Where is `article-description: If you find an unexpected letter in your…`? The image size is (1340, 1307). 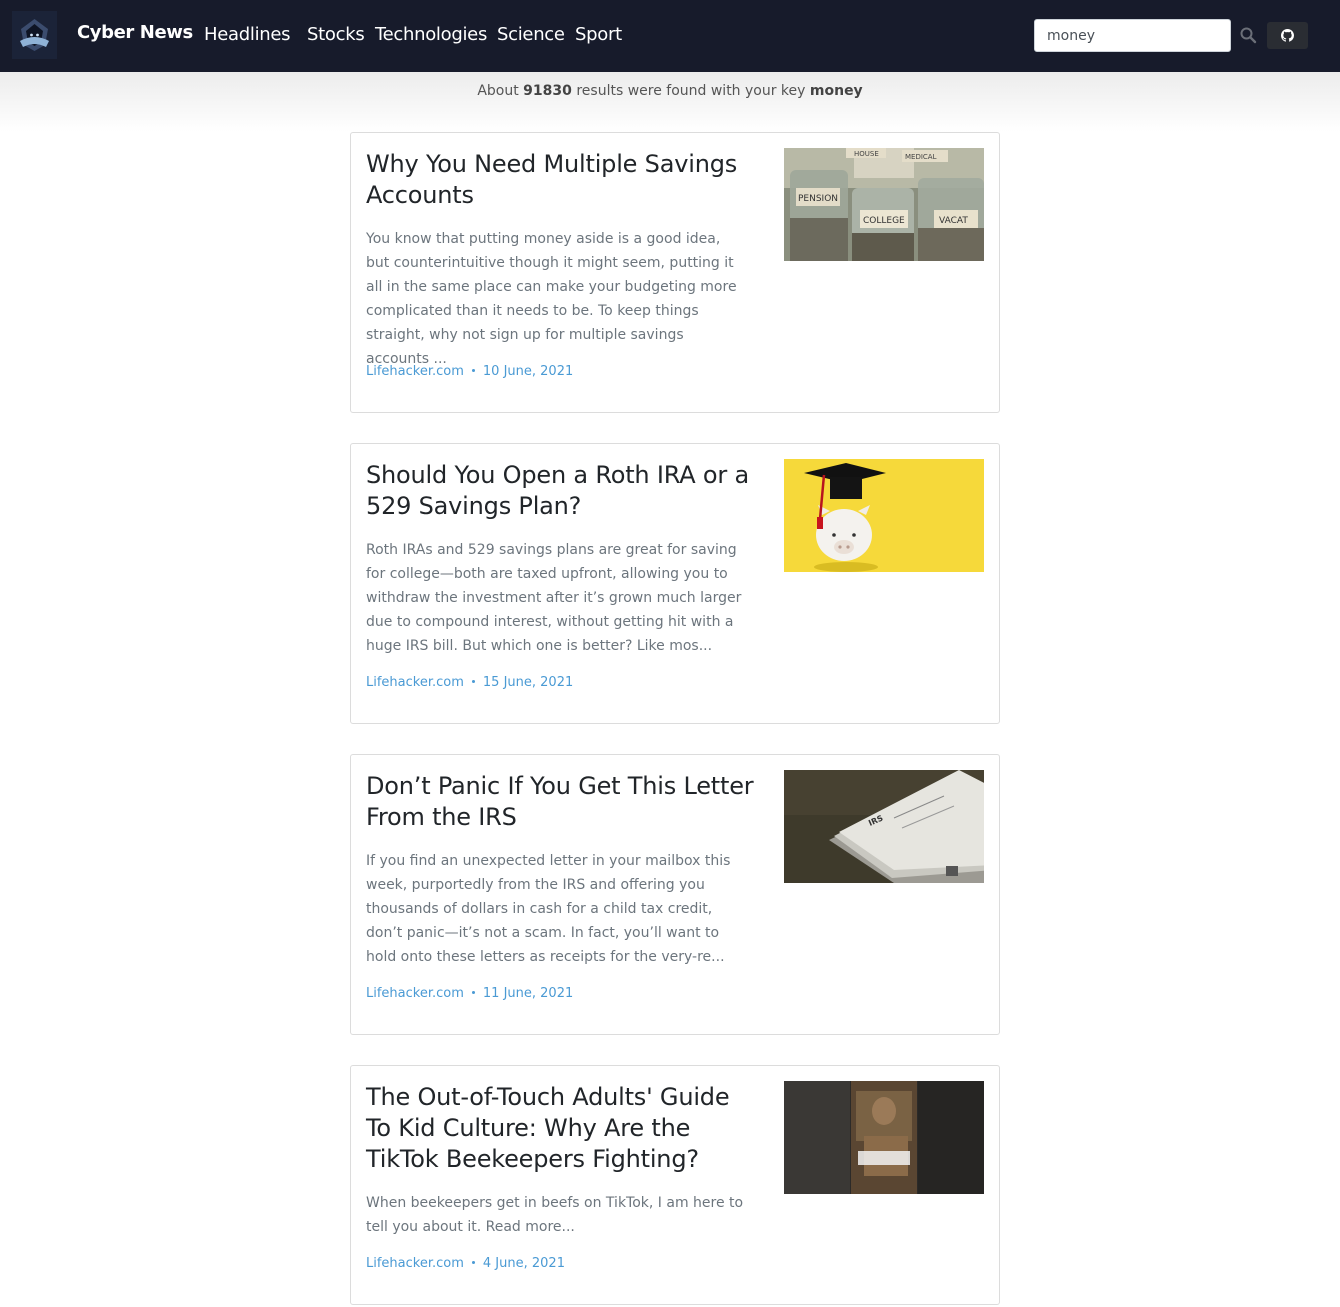 article-description: If you find an unexpected letter in your… is located at coordinates (548, 909).